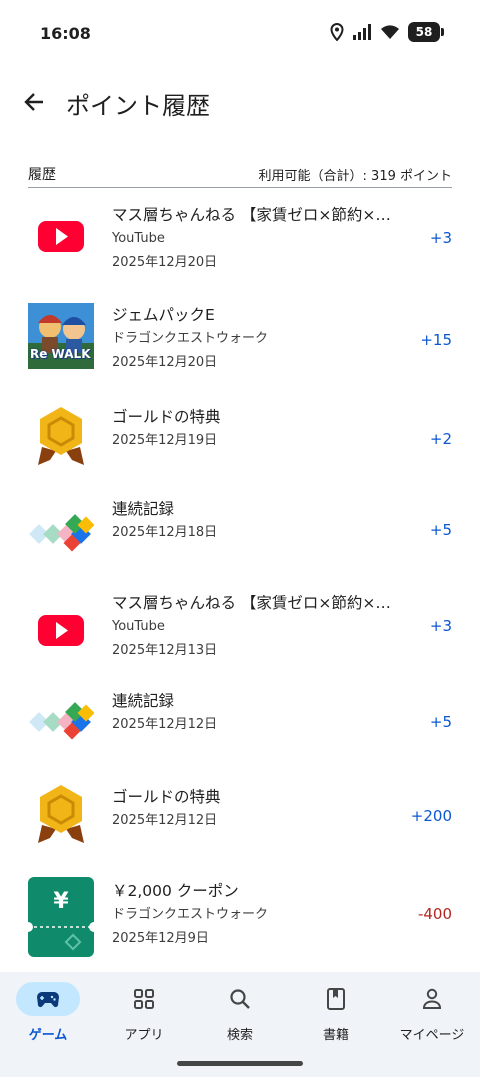  Describe the element at coordinates (432, 998) in the screenshot. I see `person-icon` at that location.